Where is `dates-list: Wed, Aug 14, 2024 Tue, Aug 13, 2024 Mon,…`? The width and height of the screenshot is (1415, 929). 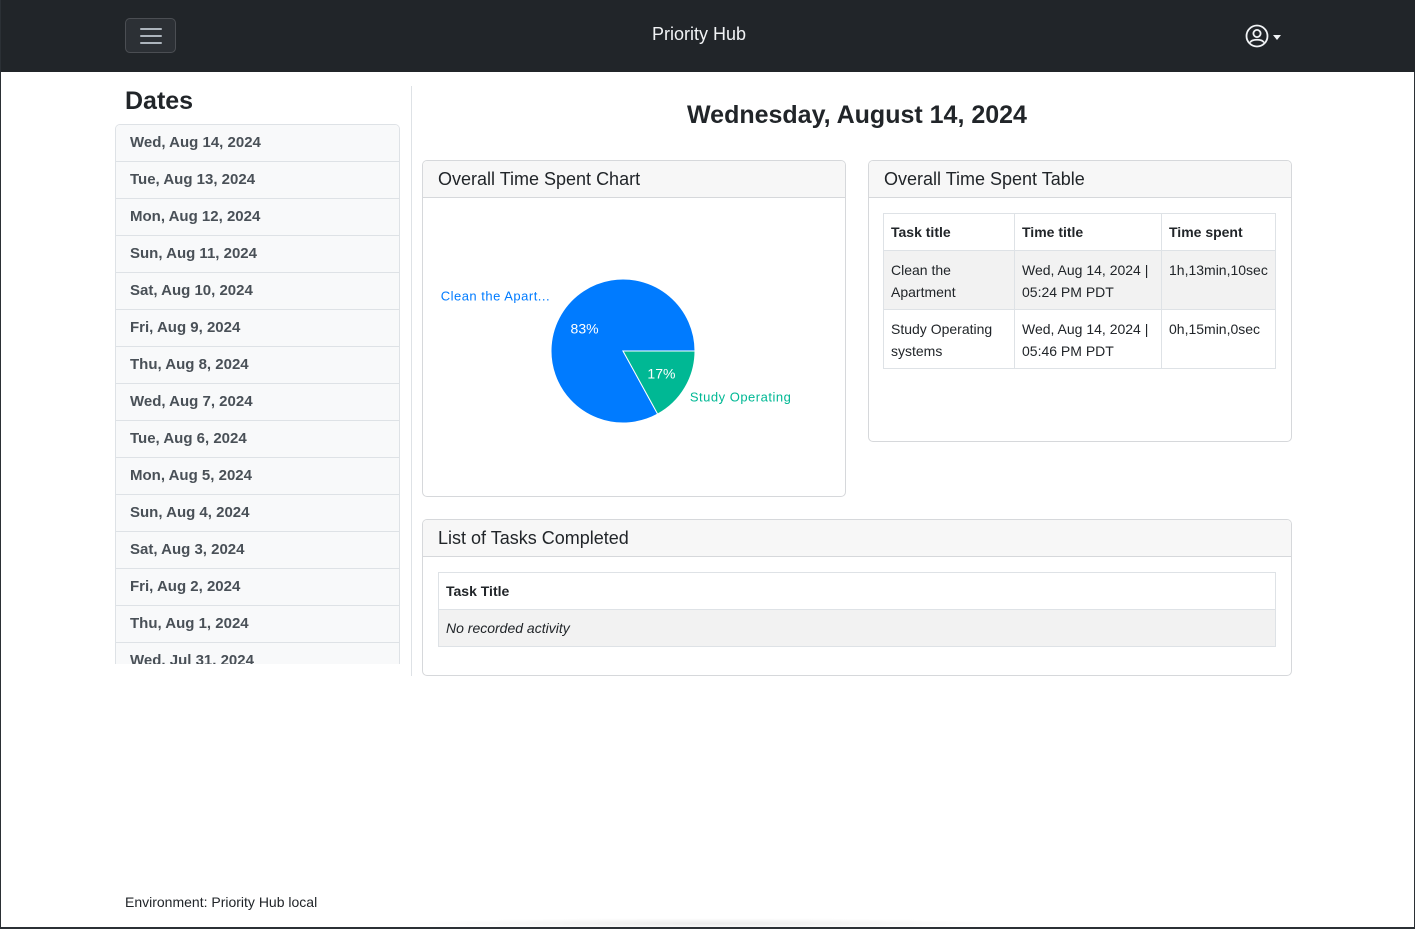 dates-list: Wed, Aug 14, 2024 Tue, Aug 13, 2024 Mon,… is located at coordinates (257, 394).